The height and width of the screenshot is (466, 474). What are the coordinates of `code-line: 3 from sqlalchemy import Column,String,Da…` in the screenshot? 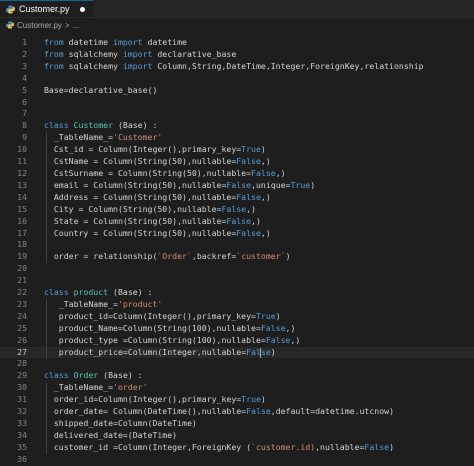 It's located at (237, 67).